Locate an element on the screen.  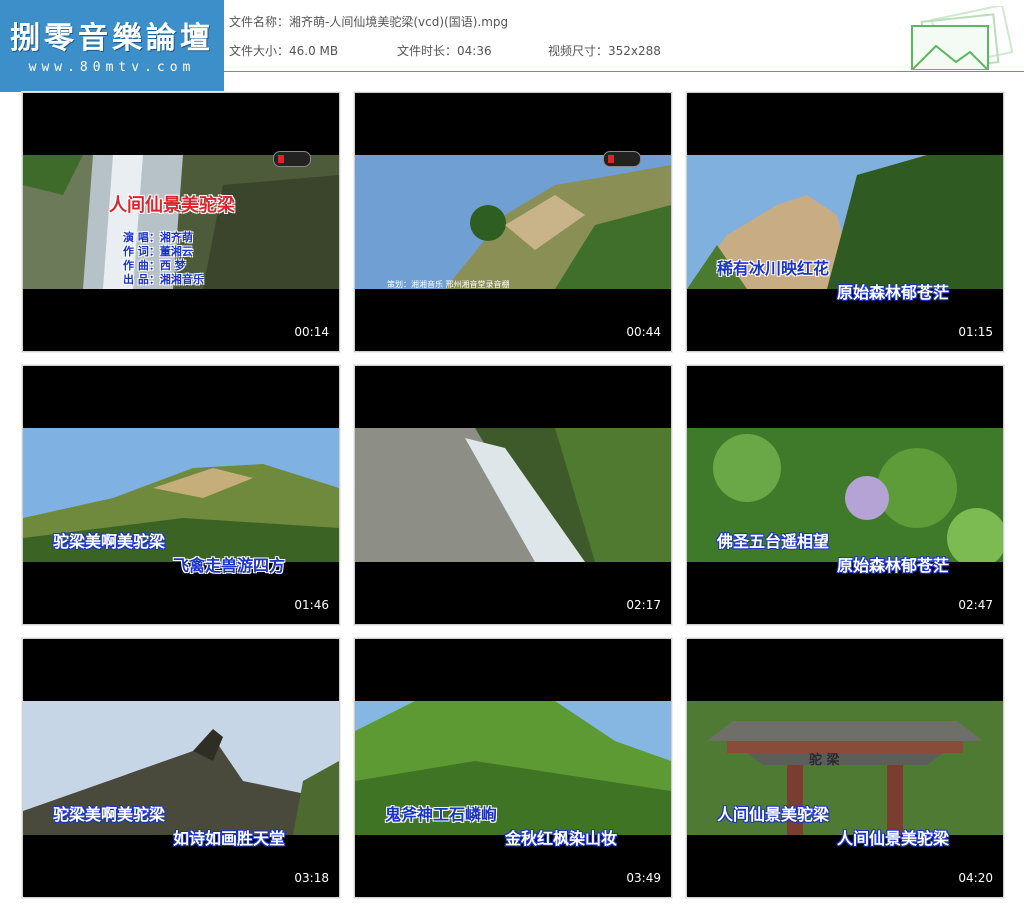
lyric-line-1: 鬼斧神工石嶙峋 is located at coordinates (441, 814).